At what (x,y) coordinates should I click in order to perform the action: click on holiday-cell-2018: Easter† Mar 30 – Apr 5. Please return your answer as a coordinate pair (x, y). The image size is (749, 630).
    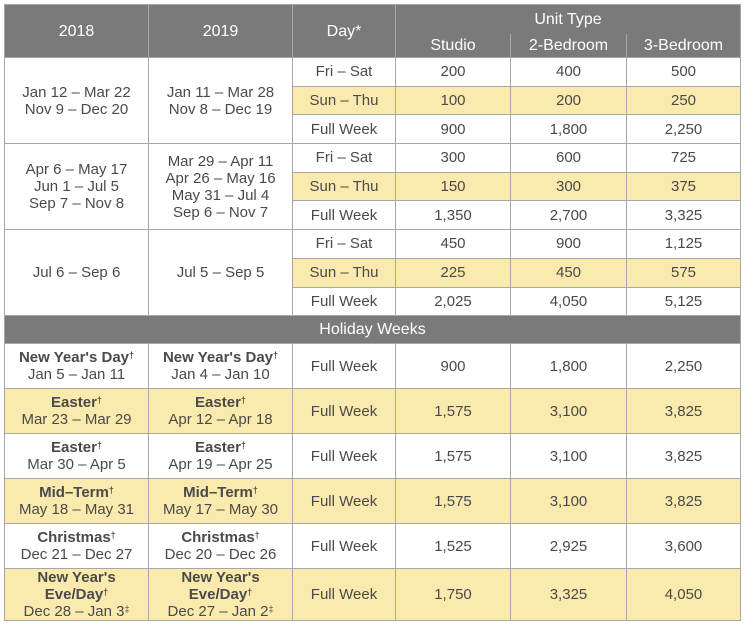
    Looking at the image, I should click on (76, 456).